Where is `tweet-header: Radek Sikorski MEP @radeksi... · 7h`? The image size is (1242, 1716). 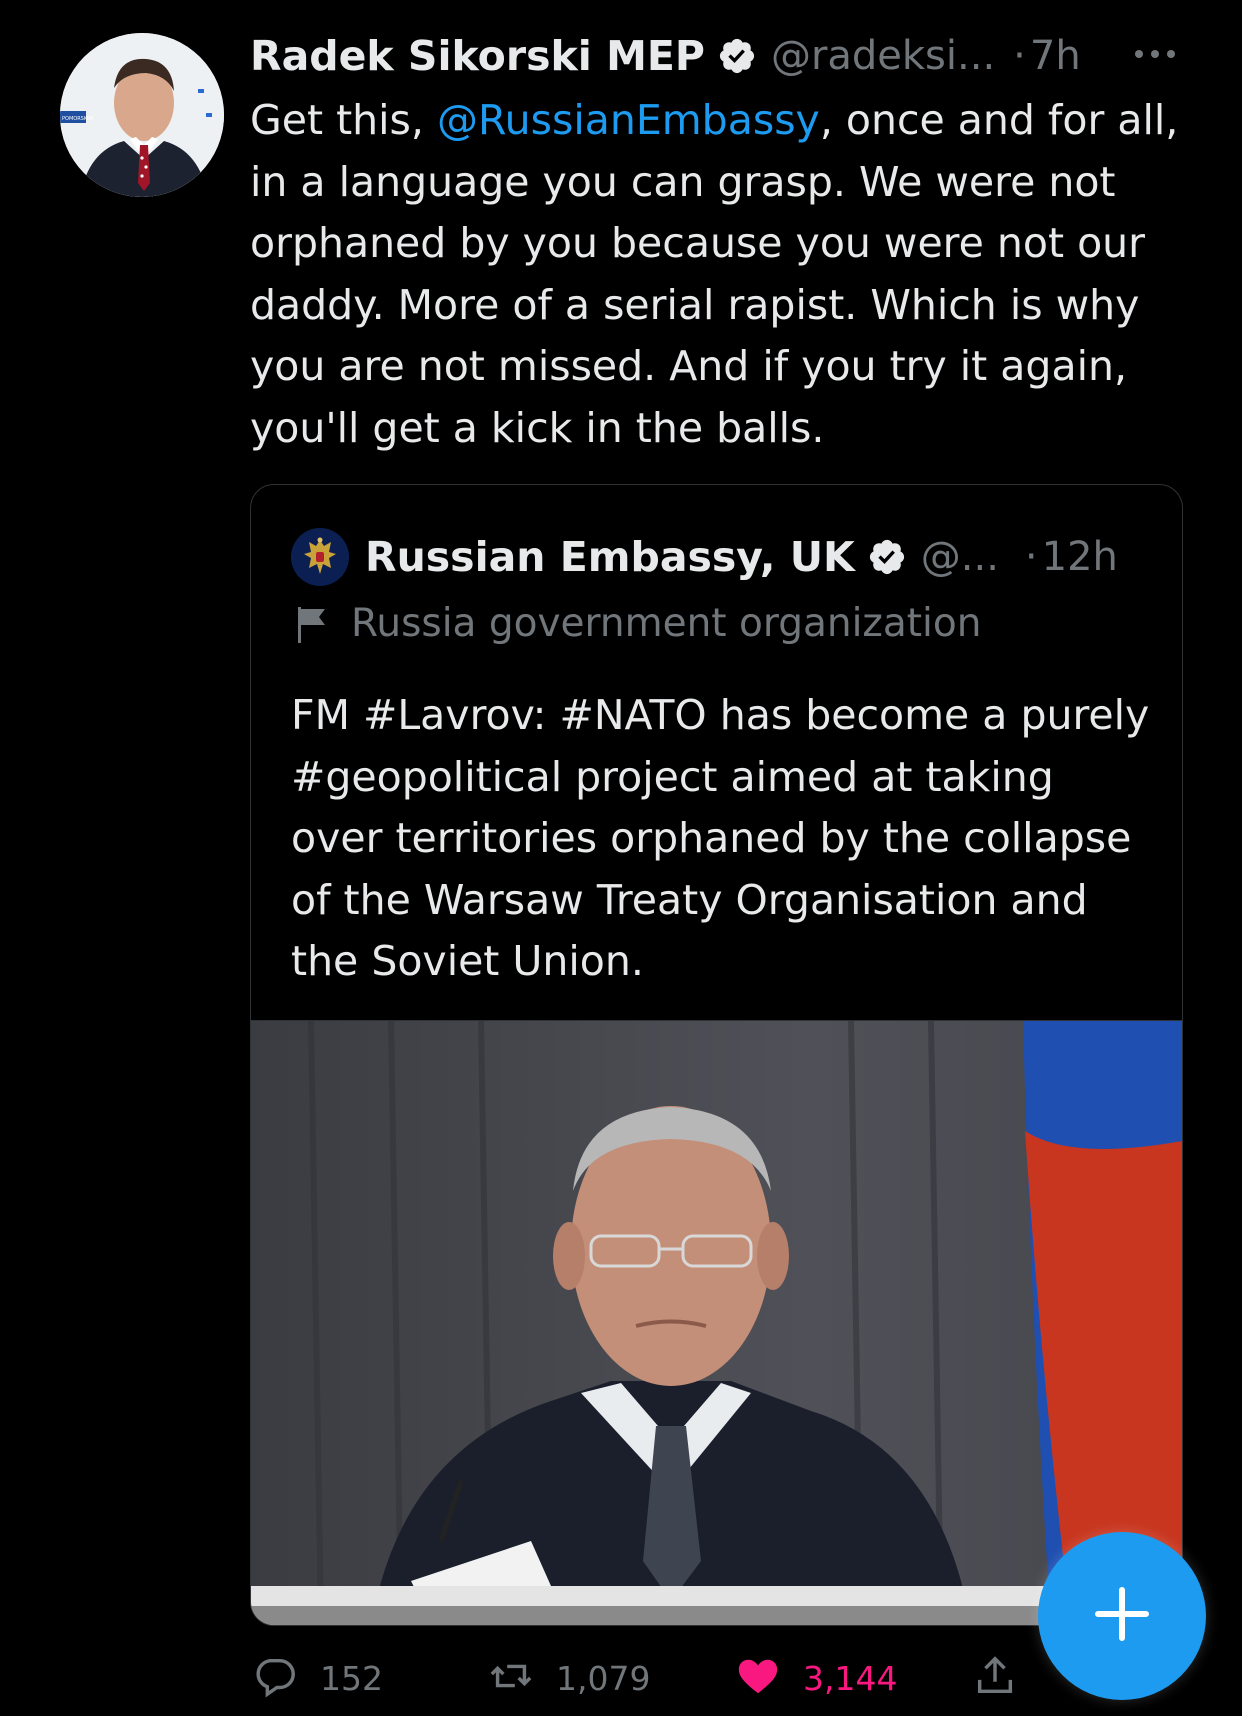 tweet-header: Radek Sikorski MEP @radeksi... · 7h is located at coordinates (725, 56).